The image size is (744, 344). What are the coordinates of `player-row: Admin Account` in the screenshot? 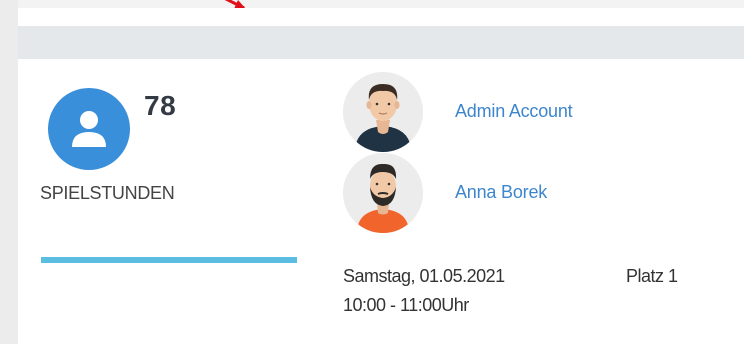 It's located at (493, 112).